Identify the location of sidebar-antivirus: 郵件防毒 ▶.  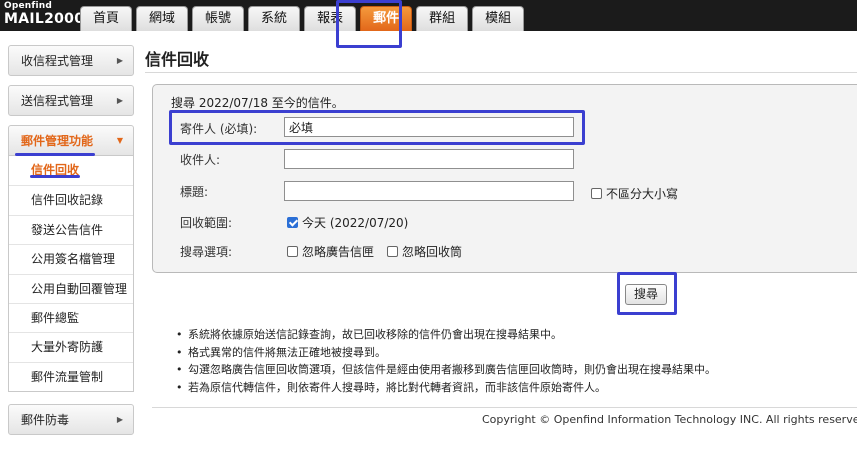
(71, 420).